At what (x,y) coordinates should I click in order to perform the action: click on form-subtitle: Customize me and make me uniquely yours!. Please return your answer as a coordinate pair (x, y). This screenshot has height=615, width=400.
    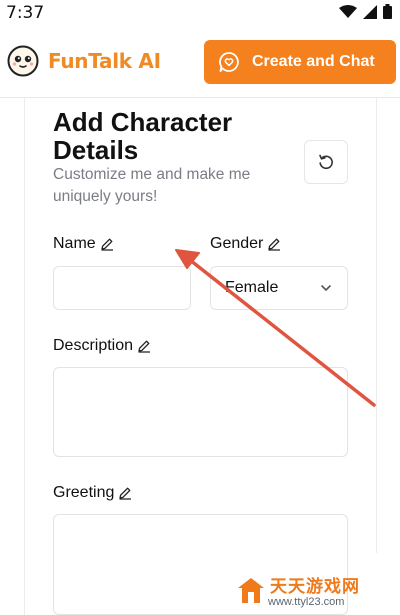
    Looking at the image, I should click on (152, 185).